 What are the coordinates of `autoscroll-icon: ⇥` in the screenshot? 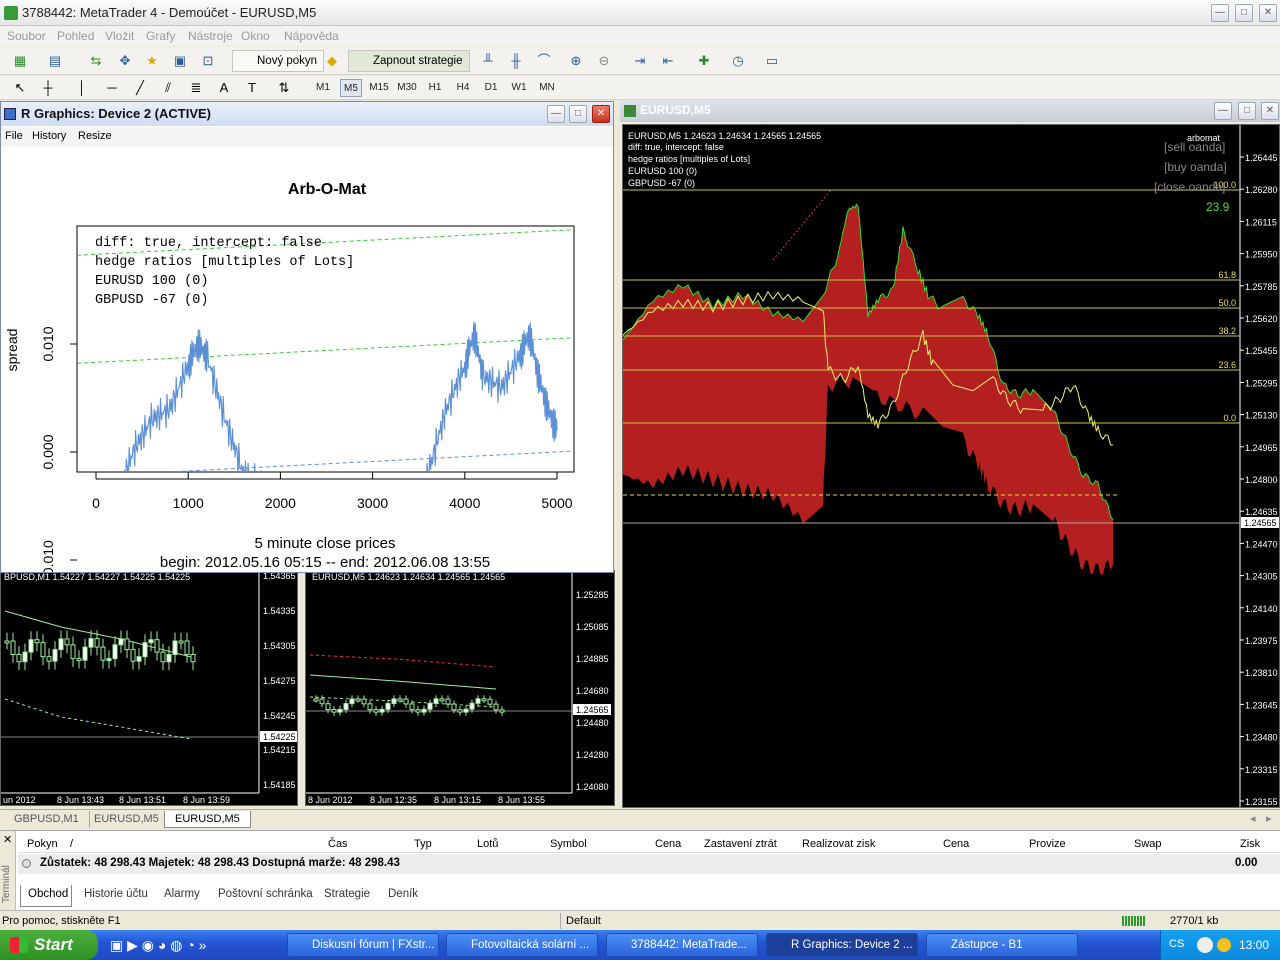 It's located at (640, 61).